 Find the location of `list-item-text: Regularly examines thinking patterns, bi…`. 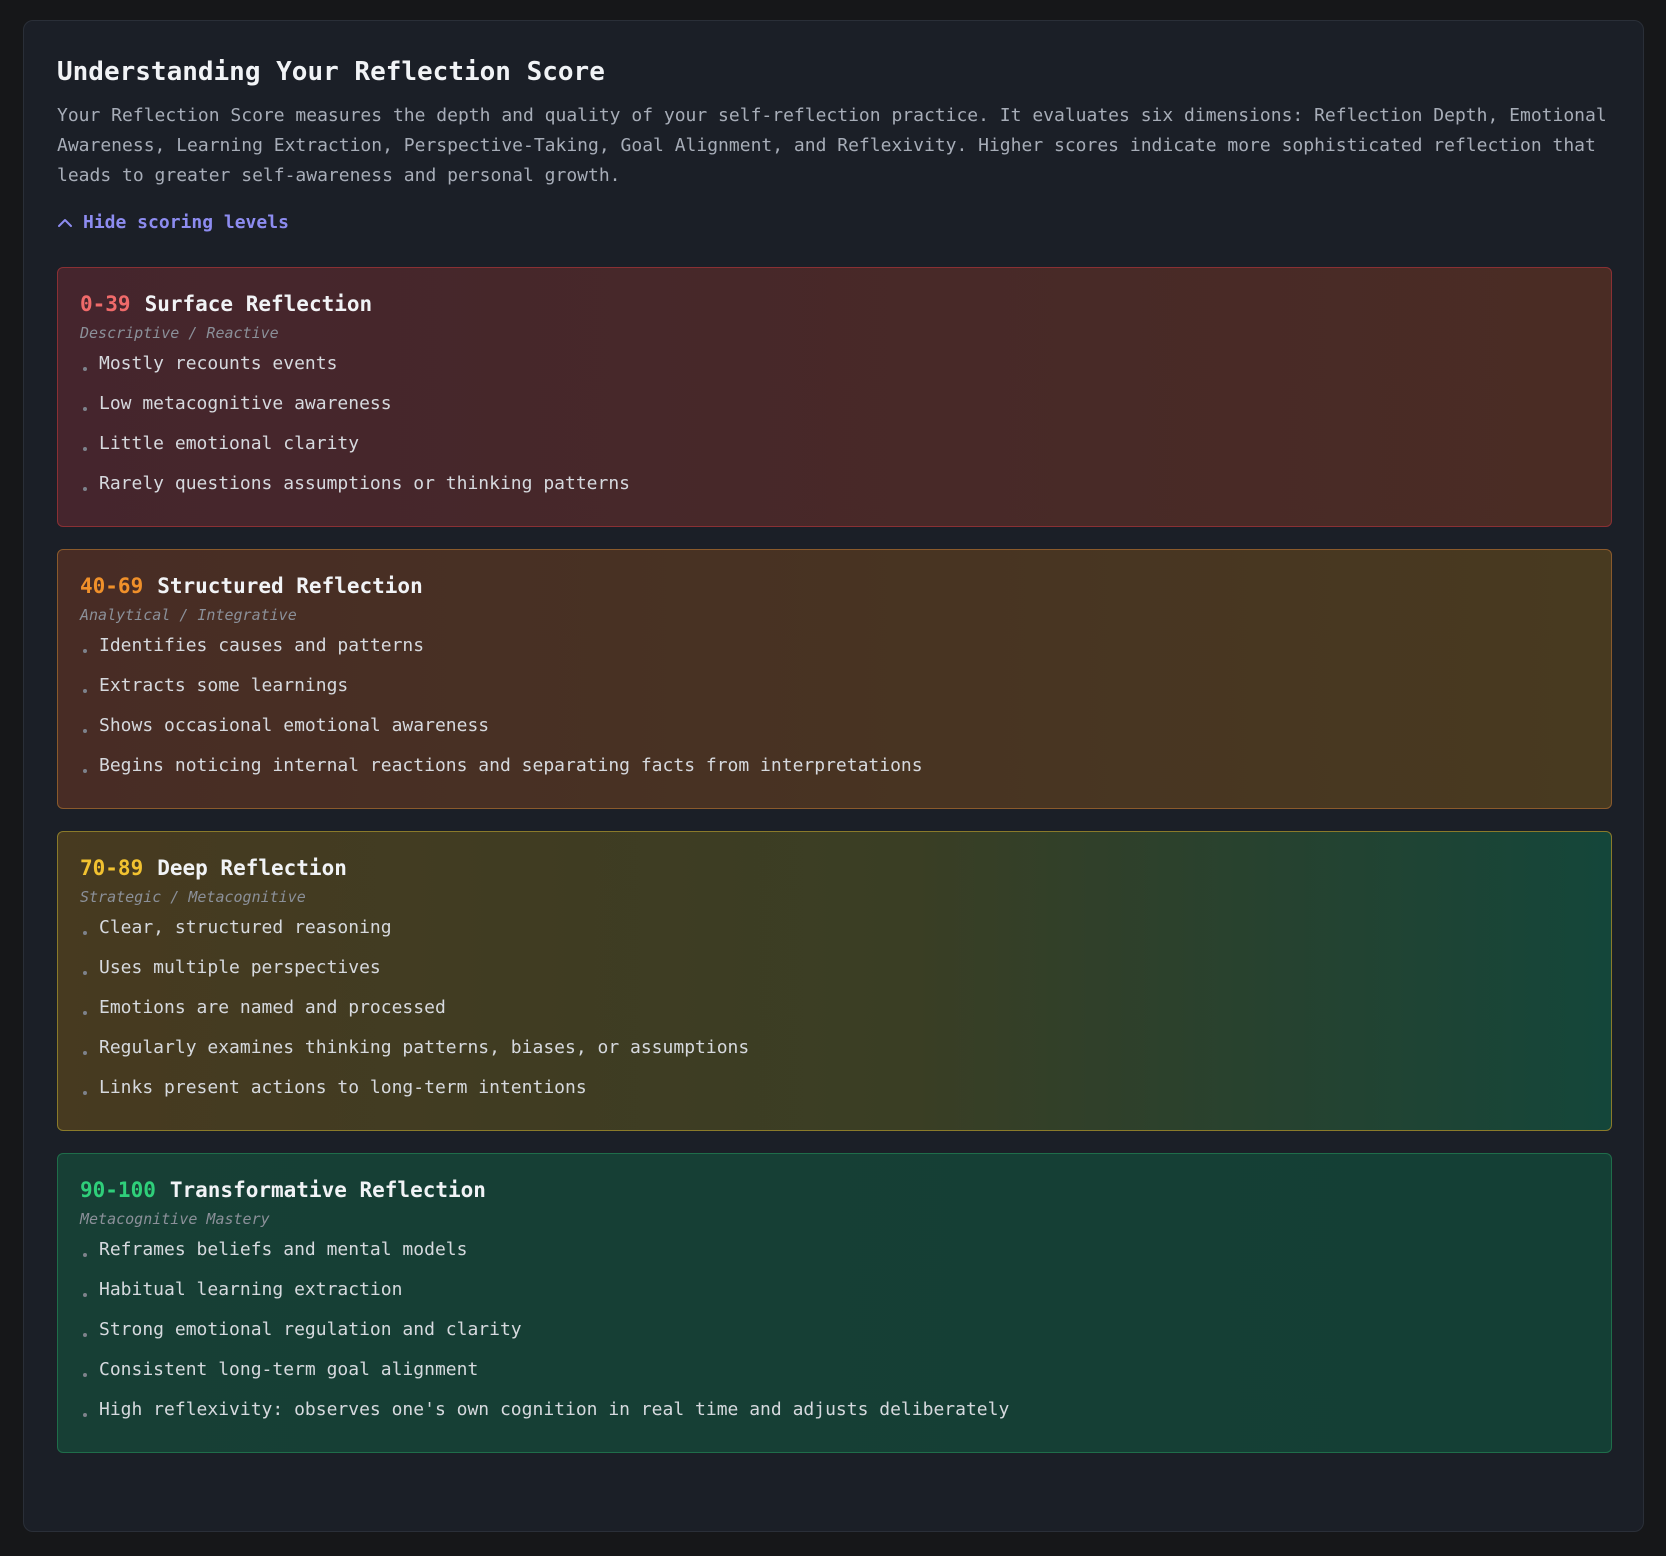

list-item-text: Regularly examines thinking patterns, bi… is located at coordinates (424, 1047).